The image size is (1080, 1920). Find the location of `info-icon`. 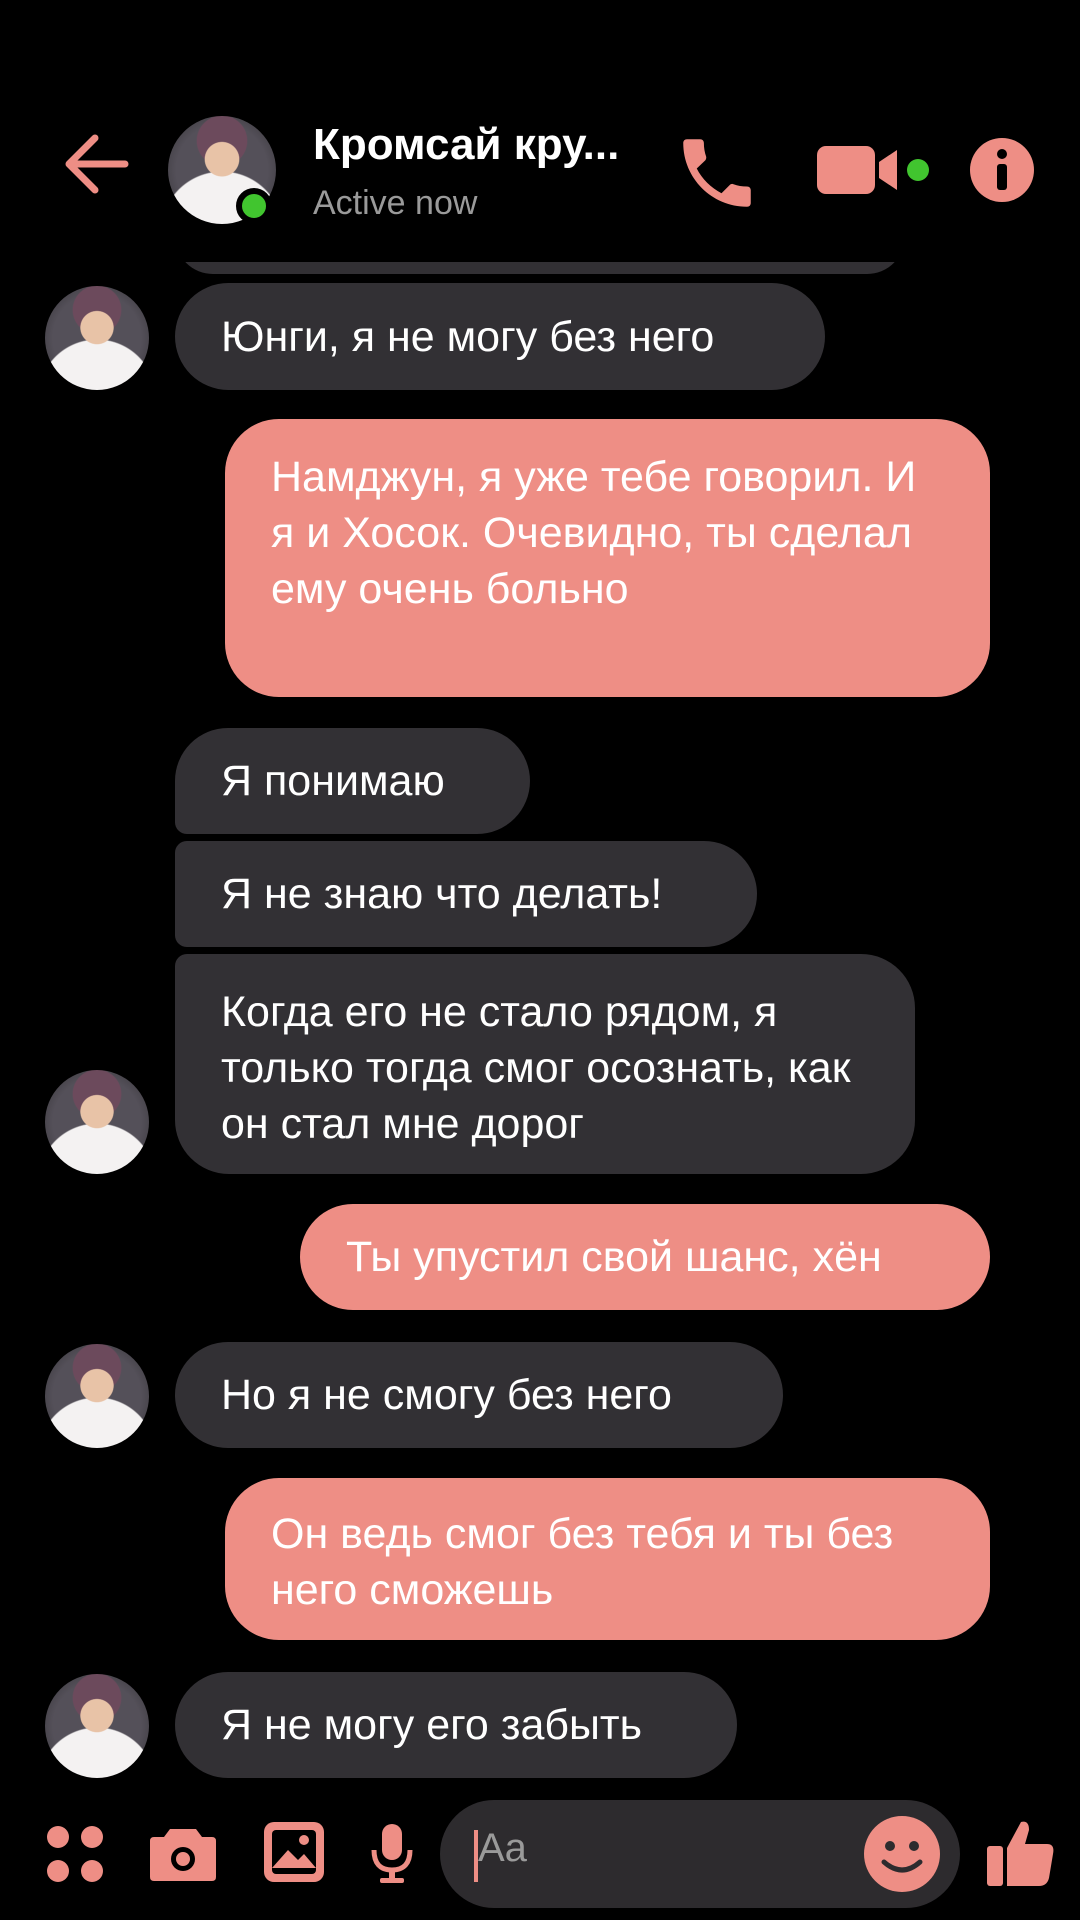

info-icon is located at coordinates (1002, 170).